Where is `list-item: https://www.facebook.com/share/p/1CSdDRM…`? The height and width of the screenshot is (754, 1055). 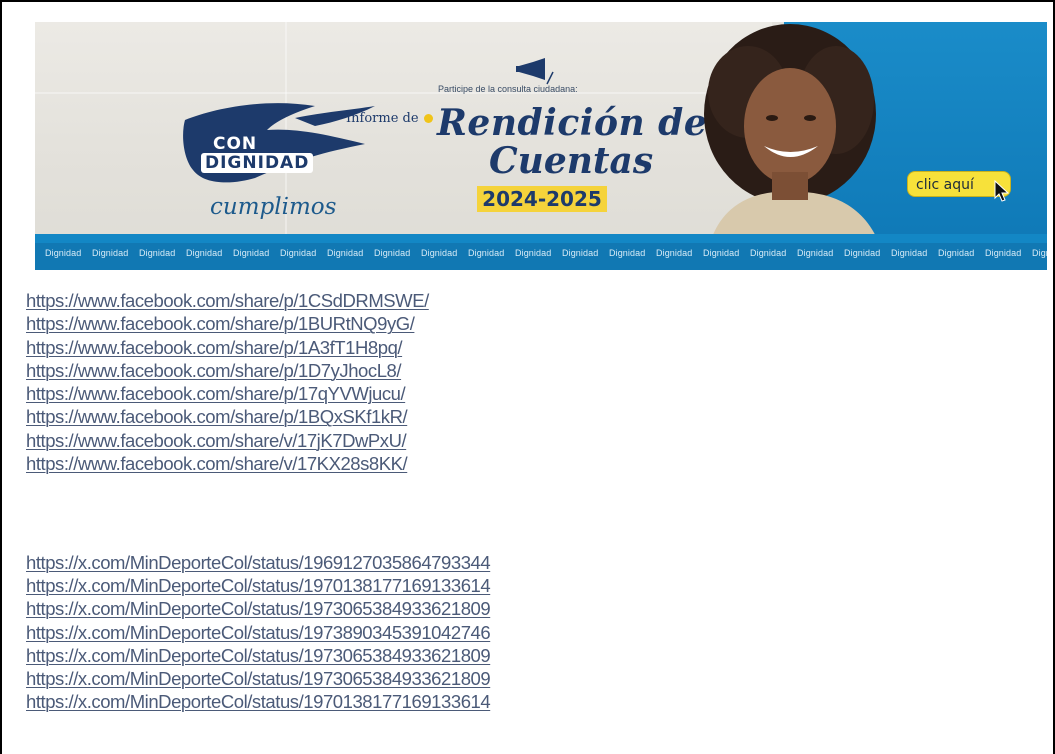
list-item: https://www.facebook.com/share/p/1CSdDRM… is located at coordinates (227, 300).